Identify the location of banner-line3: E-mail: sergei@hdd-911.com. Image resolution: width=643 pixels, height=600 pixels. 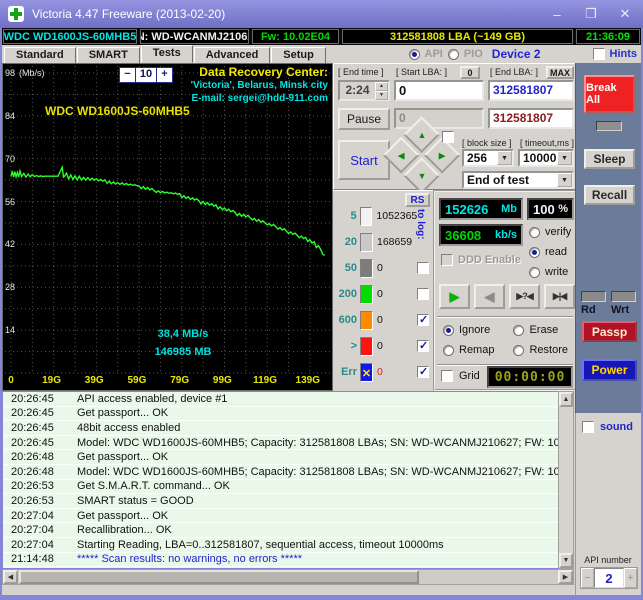
(259, 98).